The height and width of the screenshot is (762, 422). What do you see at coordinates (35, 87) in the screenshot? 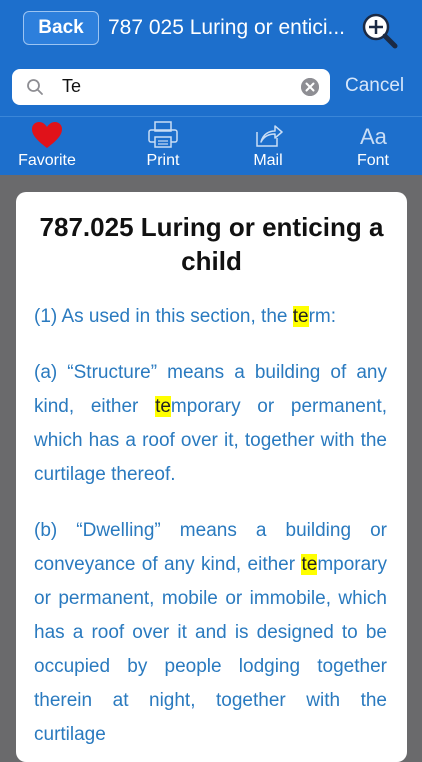
I see `search-icon` at bounding box center [35, 87].